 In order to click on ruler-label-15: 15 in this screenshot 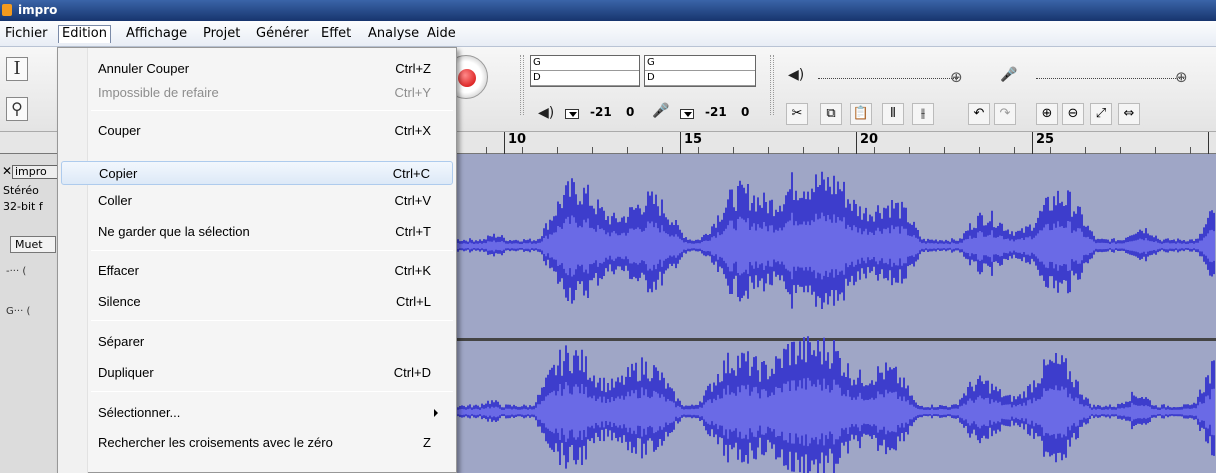, I will do `click(693, 139)`.